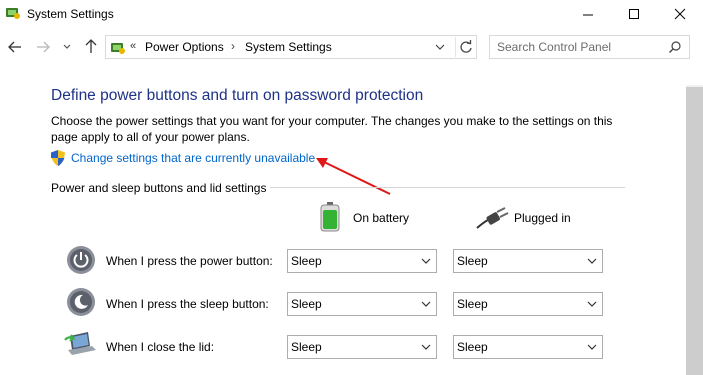 Image resolution: width=703 pixels, height=375 pixels. Describe the element at coordinates (91, 46) in the screenshot. I see `up-arrow-icon` at that location.